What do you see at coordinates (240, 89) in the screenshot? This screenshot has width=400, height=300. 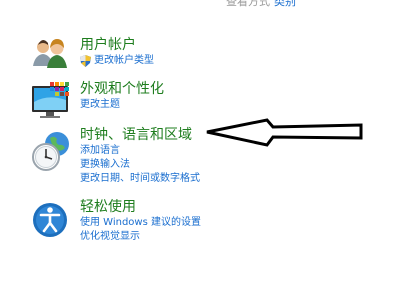 I see `category-title-appearance: 外观和个性化` at bounding box center [240, 89].